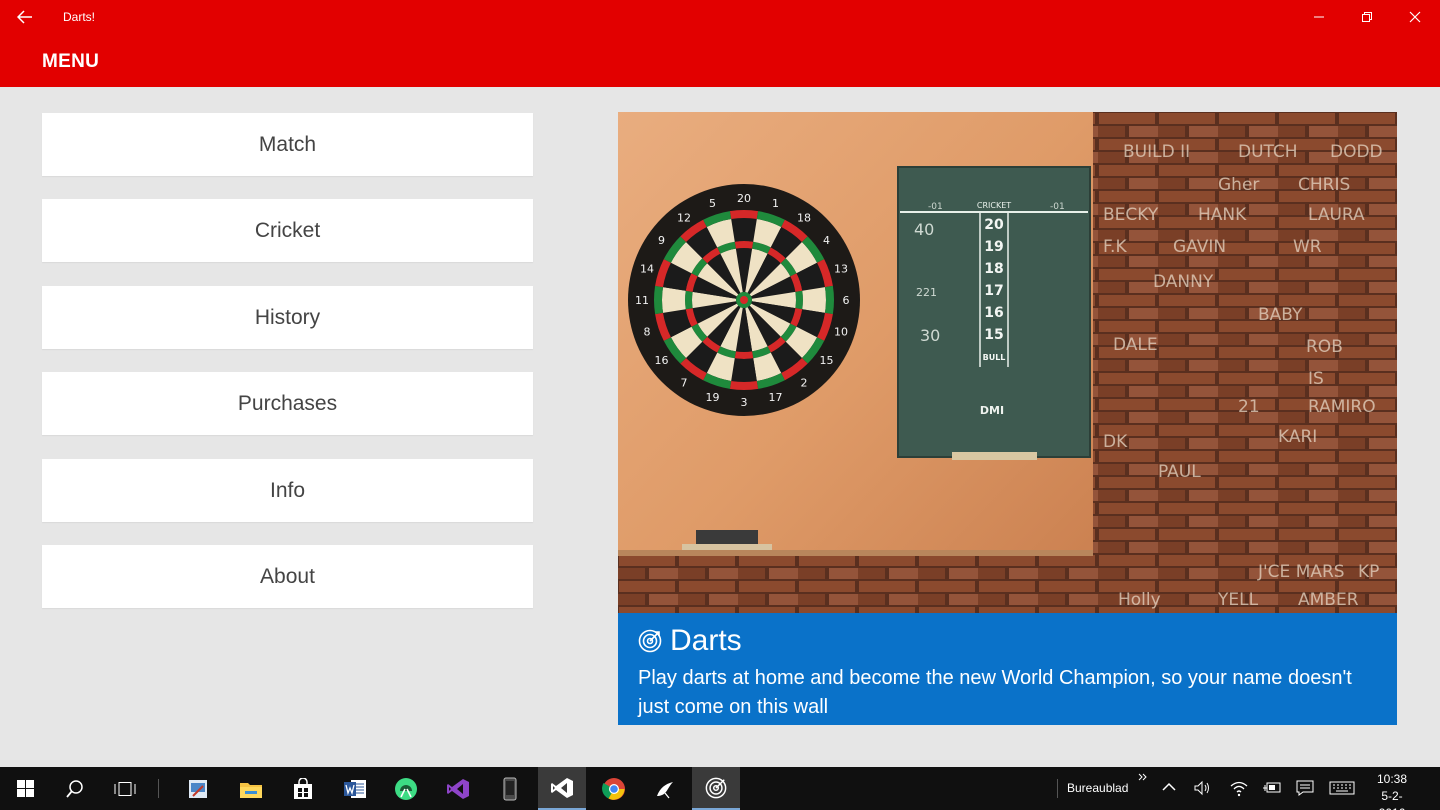 This screenshot has height=810, width=1440. I want to click on chalkboard-number: 17, so click(993, 291).